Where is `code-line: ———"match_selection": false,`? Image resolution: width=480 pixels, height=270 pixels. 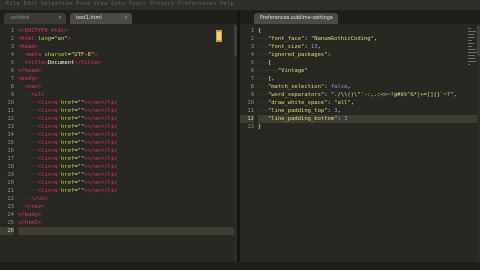
code-line: ———"match_selection": false, is located at coordinates (304, 87).